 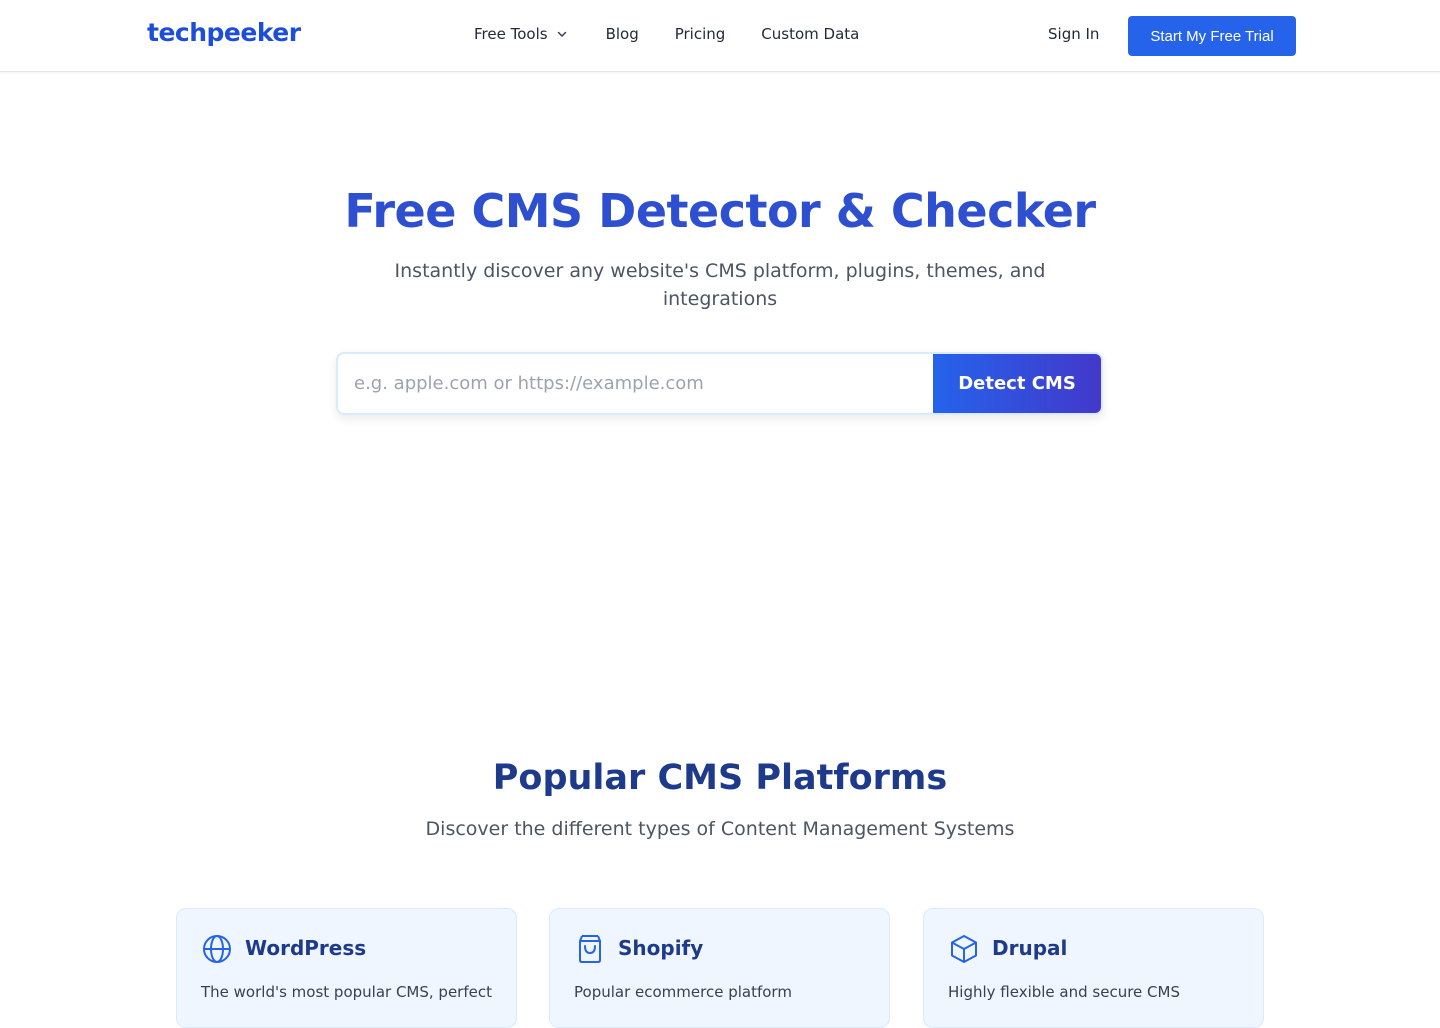 I want to click on logo: techpeeker, so click(x=224, y=32).